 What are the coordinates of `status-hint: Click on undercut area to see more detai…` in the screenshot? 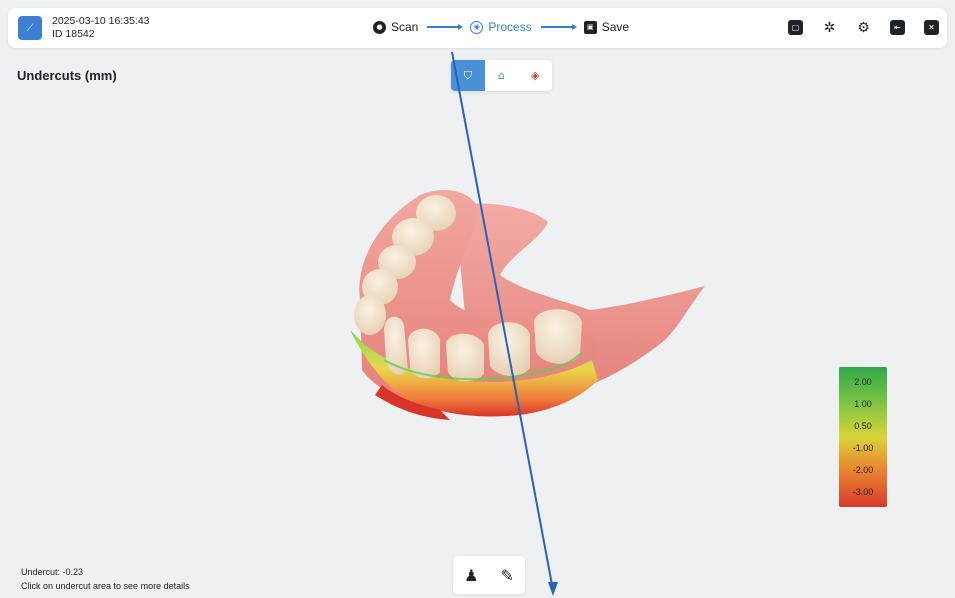 It's located at (105, 586).